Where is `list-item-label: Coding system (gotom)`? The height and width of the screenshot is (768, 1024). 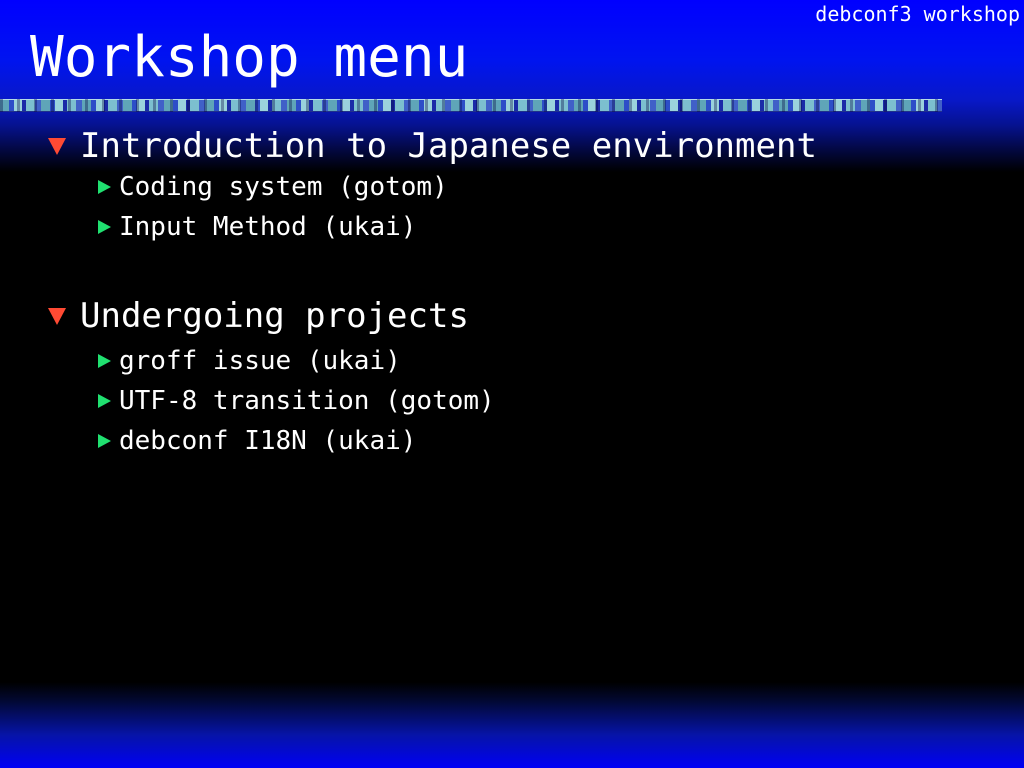
list-item-label: Coding system (gotom) is located at coordinates (283, 187).